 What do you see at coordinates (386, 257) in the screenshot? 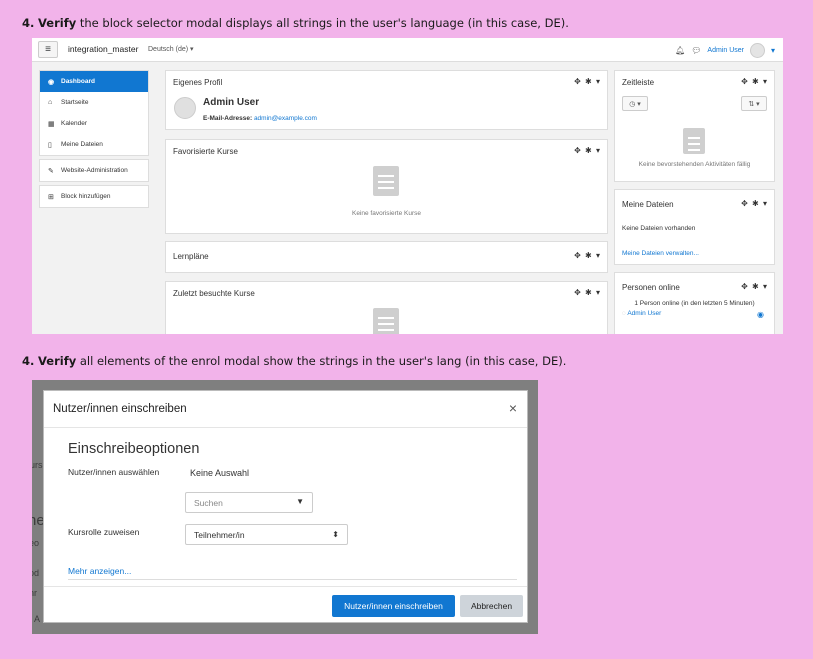
I see `learning-plans-block: Lernpläne ✥ ✱ ▾` at bounding box center [386, 257].